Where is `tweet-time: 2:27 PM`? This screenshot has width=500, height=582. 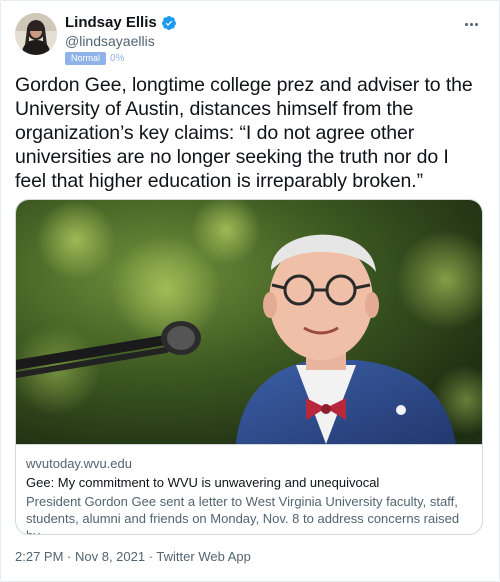
tweet-time: 2:27 PM is located at coordinates (39, 556).